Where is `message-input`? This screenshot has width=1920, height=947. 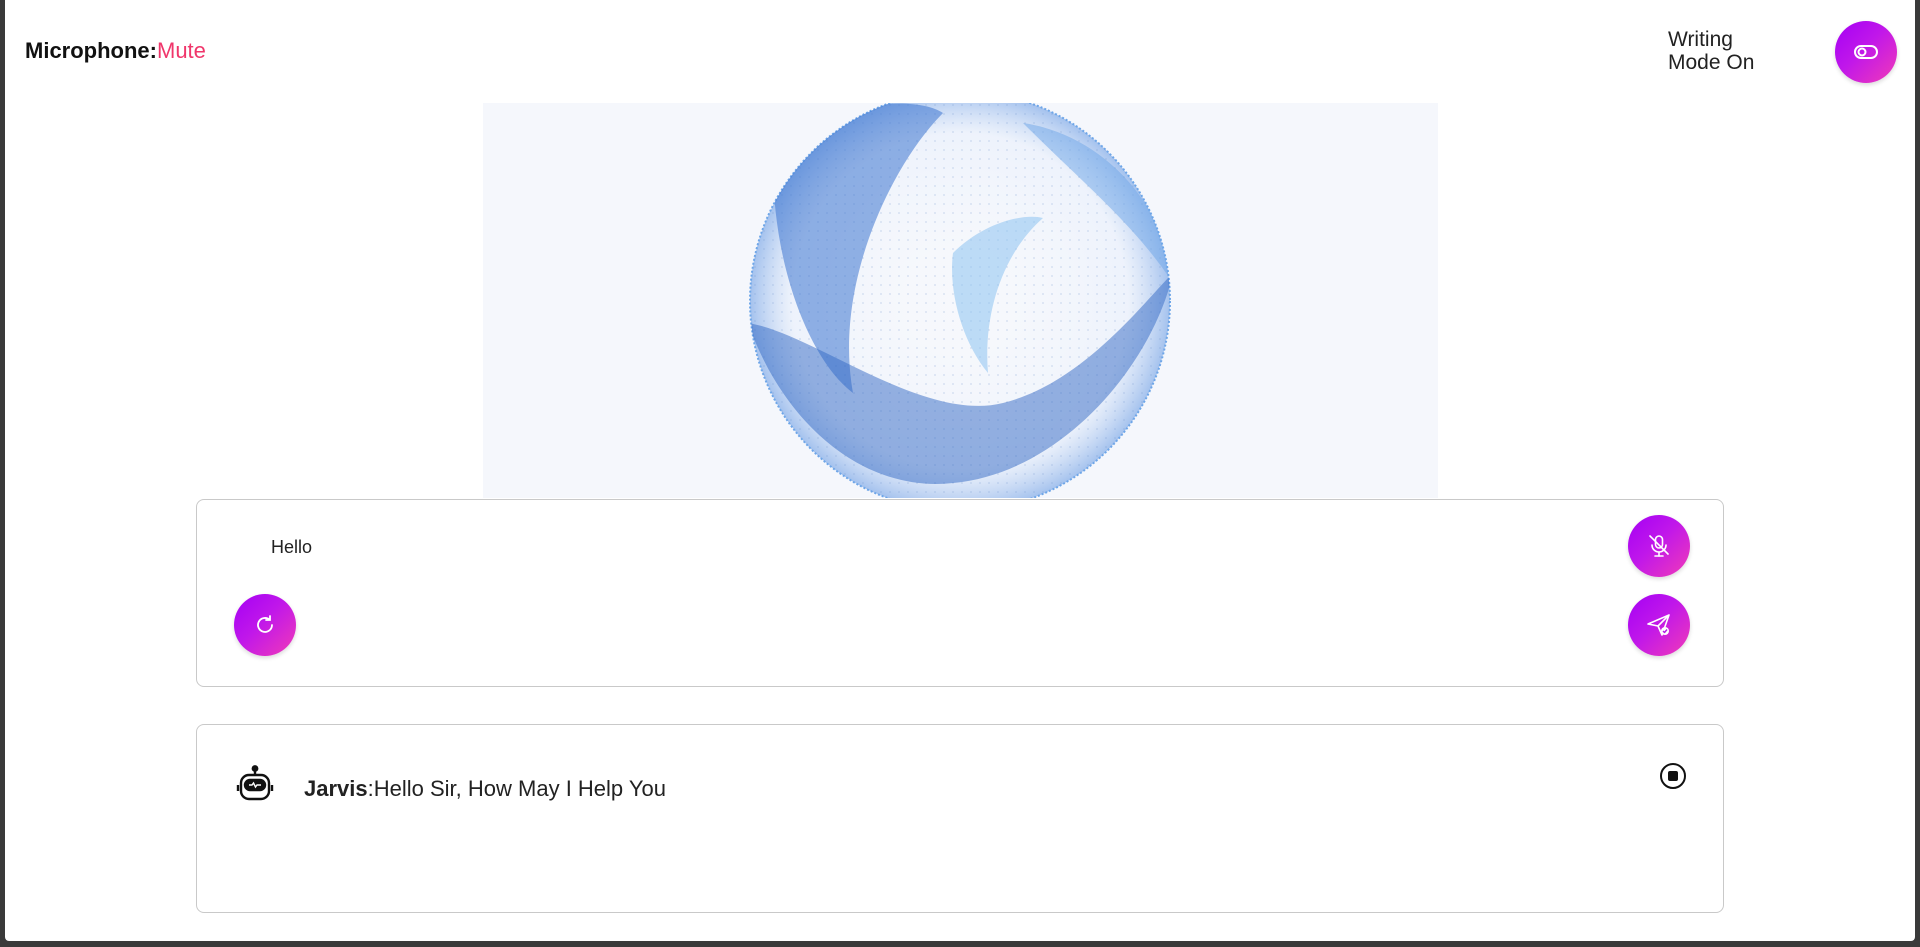 message-input is located at coordinates (871, 547).